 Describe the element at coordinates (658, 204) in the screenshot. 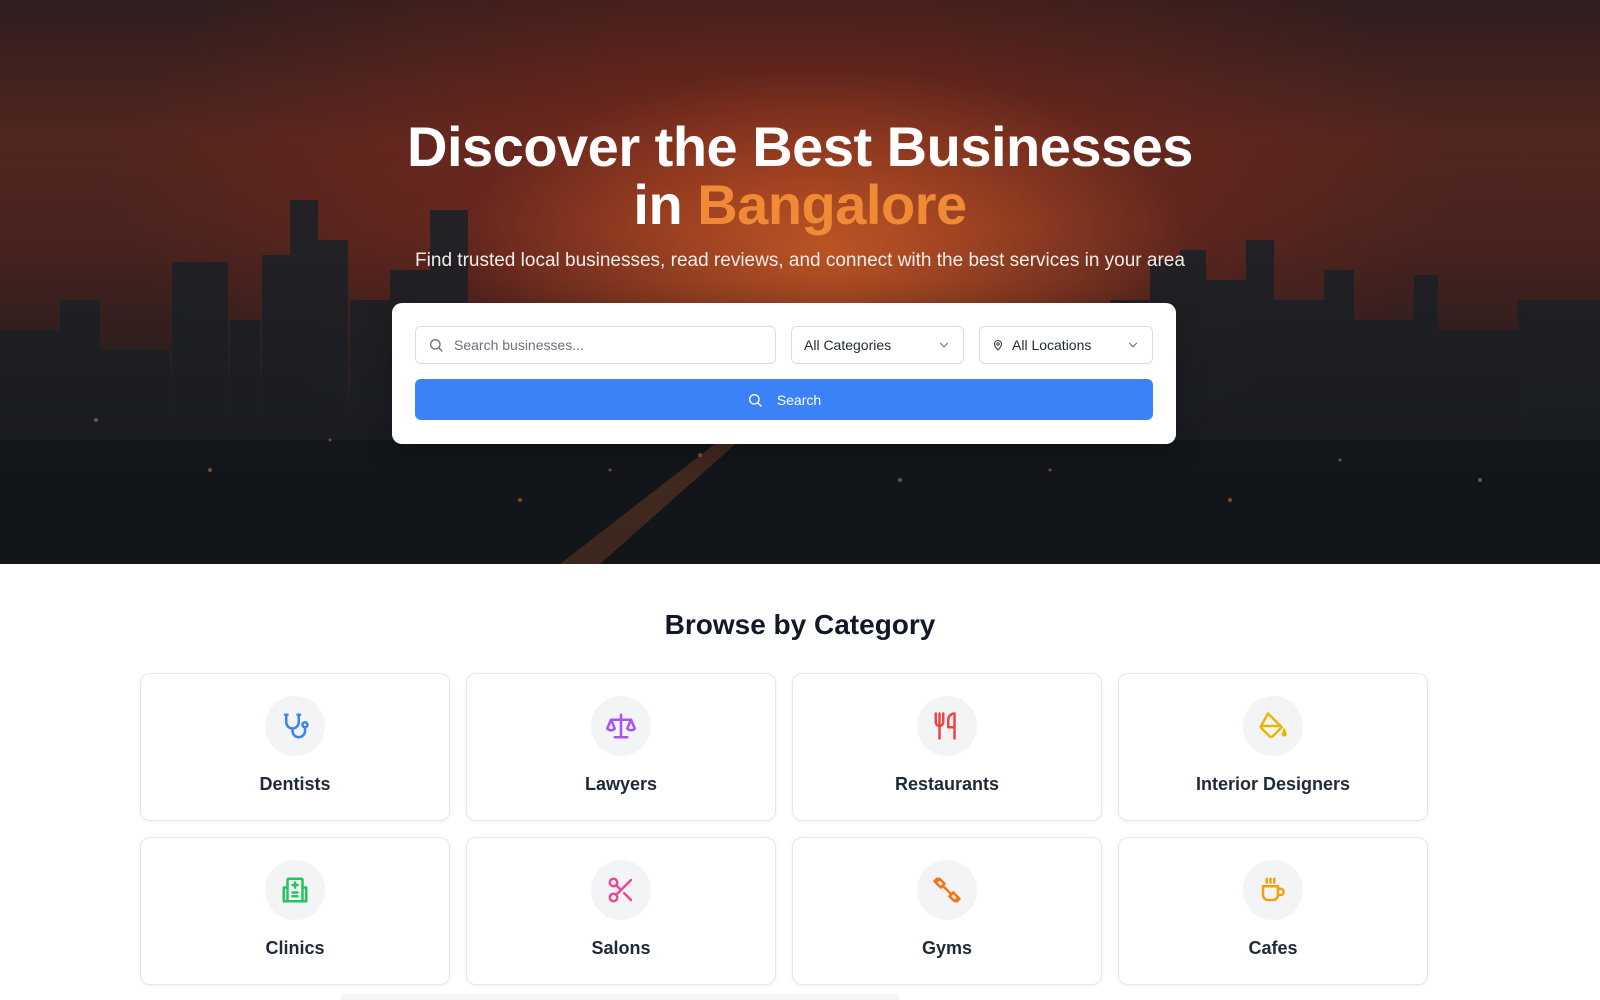

I see `hero-title-in: in` at that location.